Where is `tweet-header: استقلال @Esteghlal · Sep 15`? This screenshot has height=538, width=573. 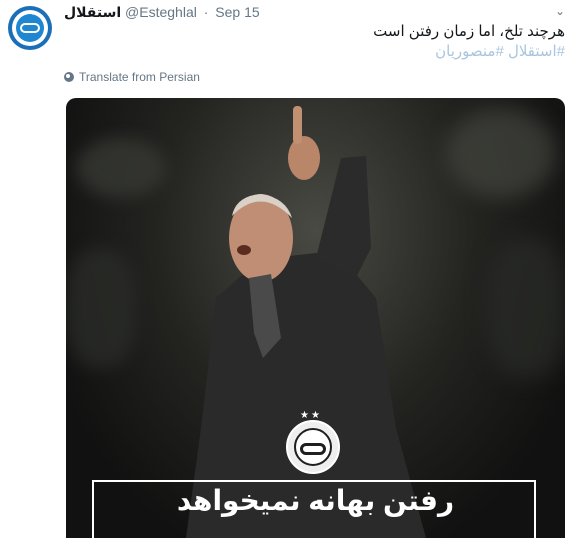 tweet-header: استقلال @Esteghlal · Sep 15 is located at coordinates (162, 12).